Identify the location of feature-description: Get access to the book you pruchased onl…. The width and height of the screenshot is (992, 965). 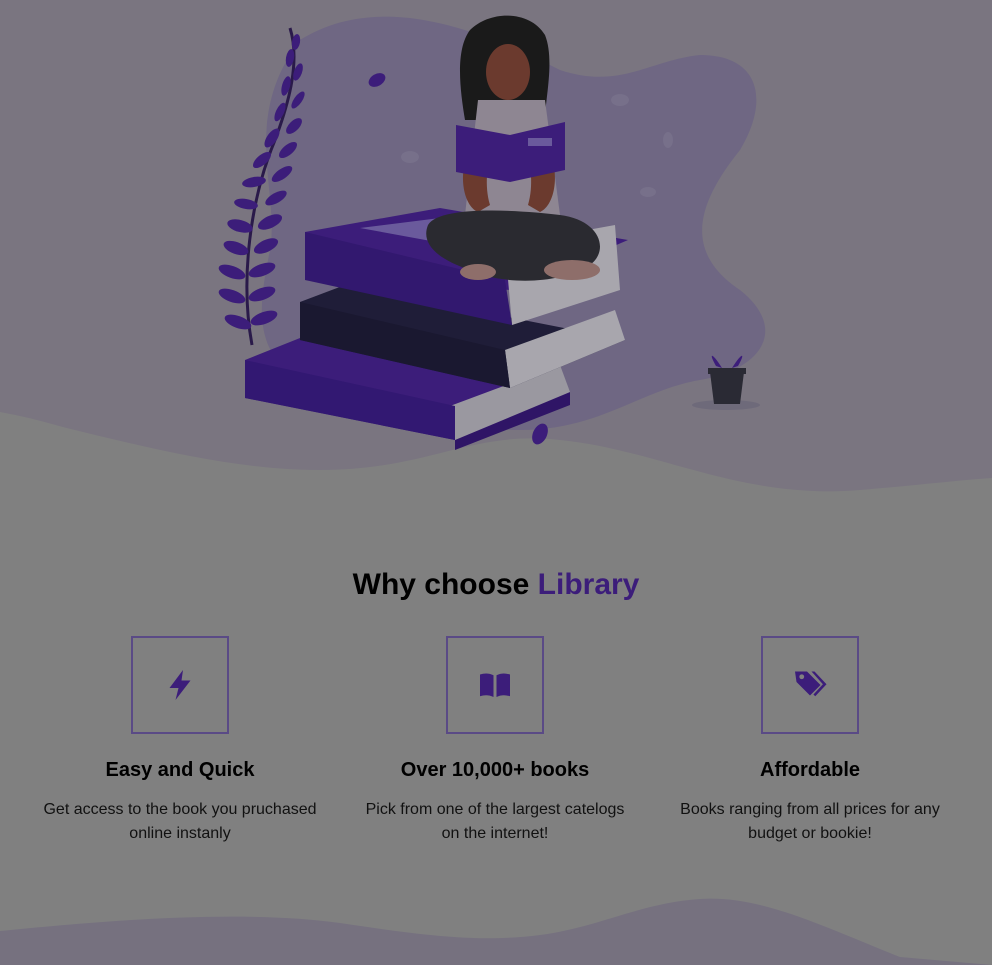
(180, 821).